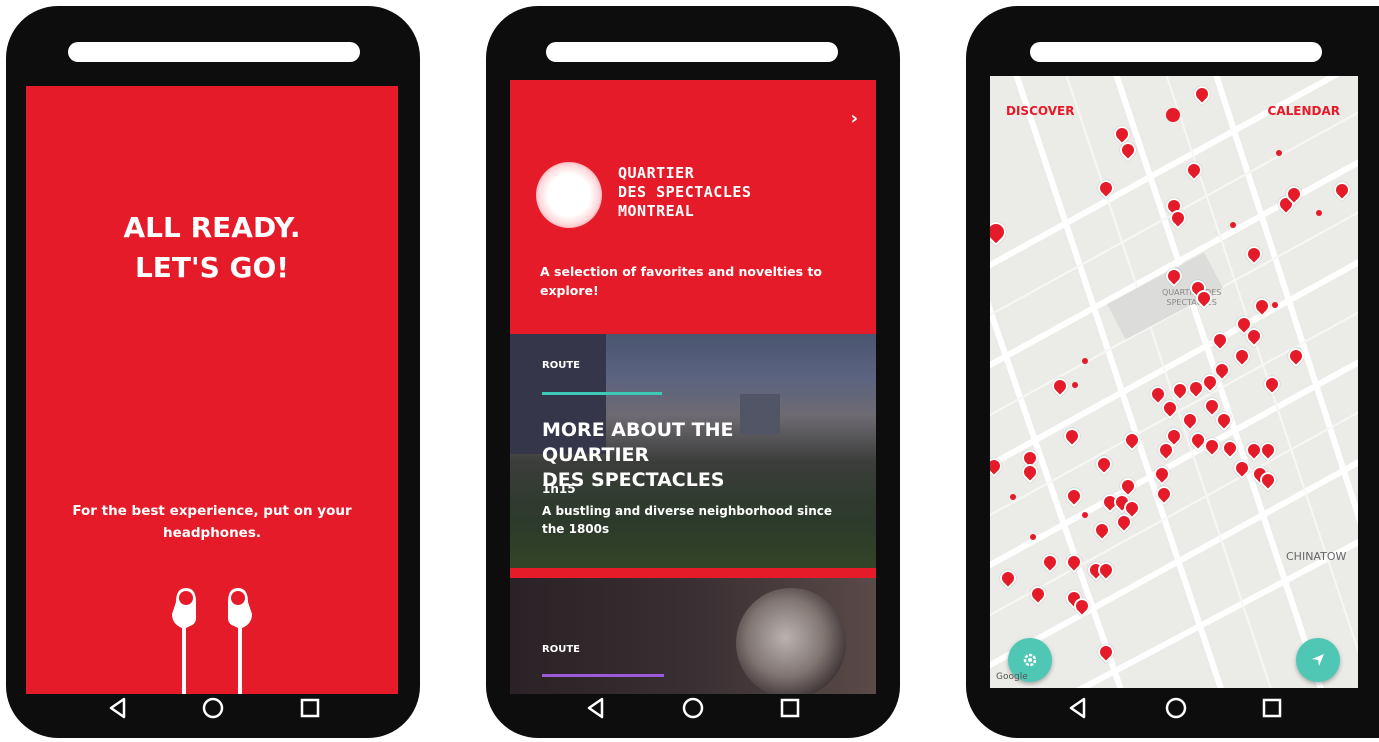  I want to click on district-label-line2: SPECTACLES, so click(1191, 302).